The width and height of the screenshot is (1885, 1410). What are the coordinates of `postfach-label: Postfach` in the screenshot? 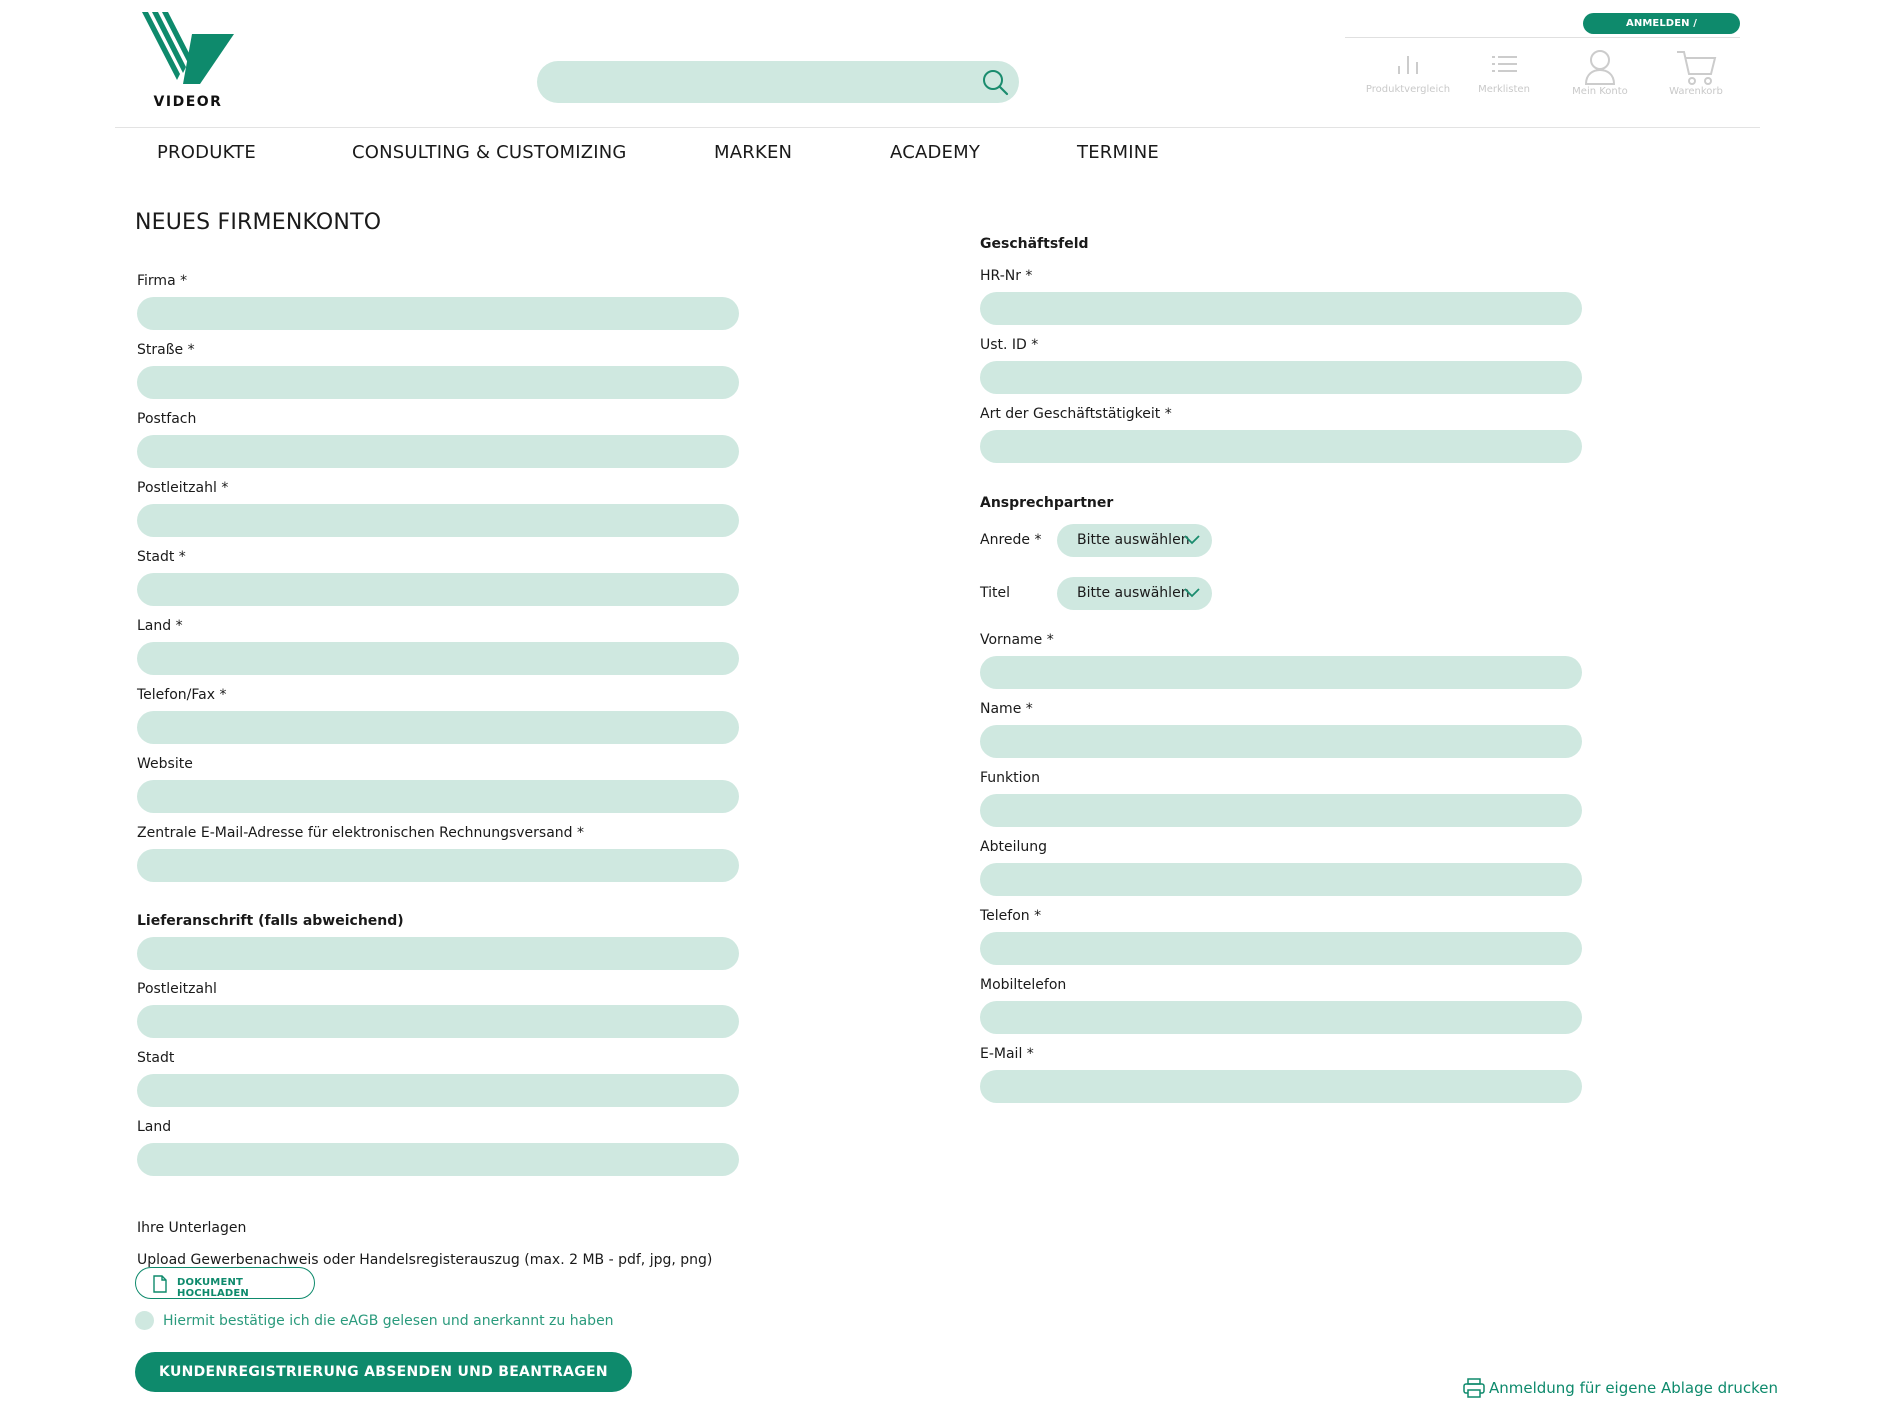 It's located at (167, 419).